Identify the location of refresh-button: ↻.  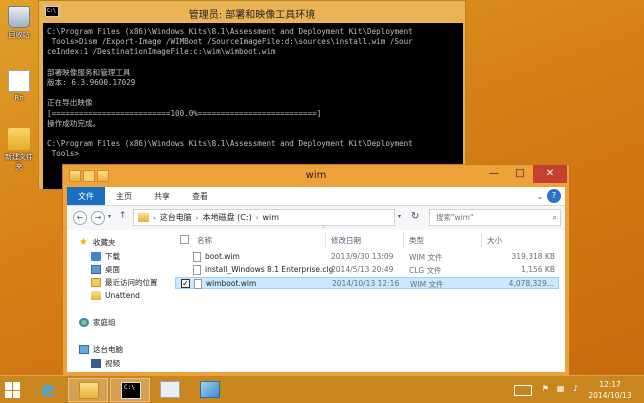
(415, 216).